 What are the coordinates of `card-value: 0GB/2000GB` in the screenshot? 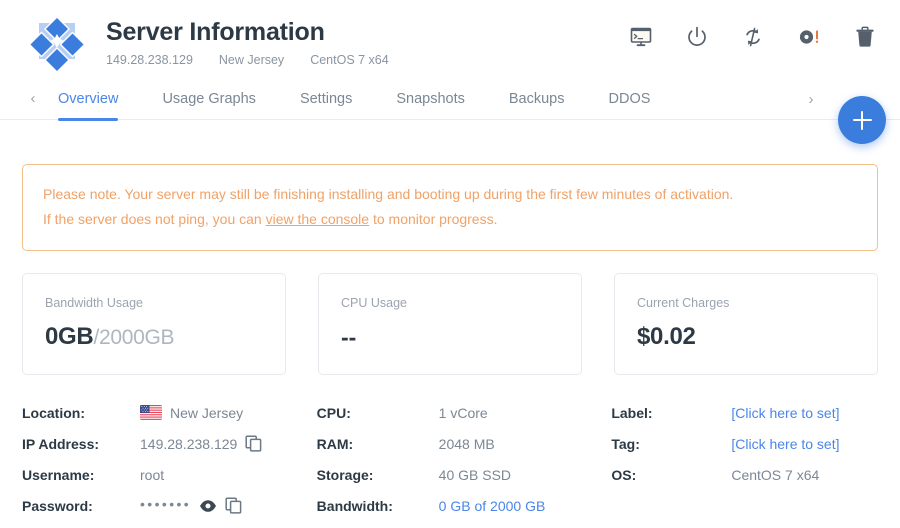 It's located at (154, 337).